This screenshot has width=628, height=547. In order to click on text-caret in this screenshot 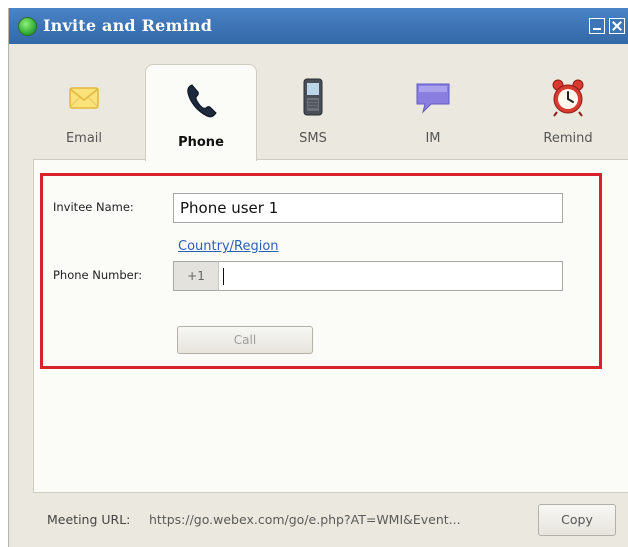, I will do `click(223, 276)`.